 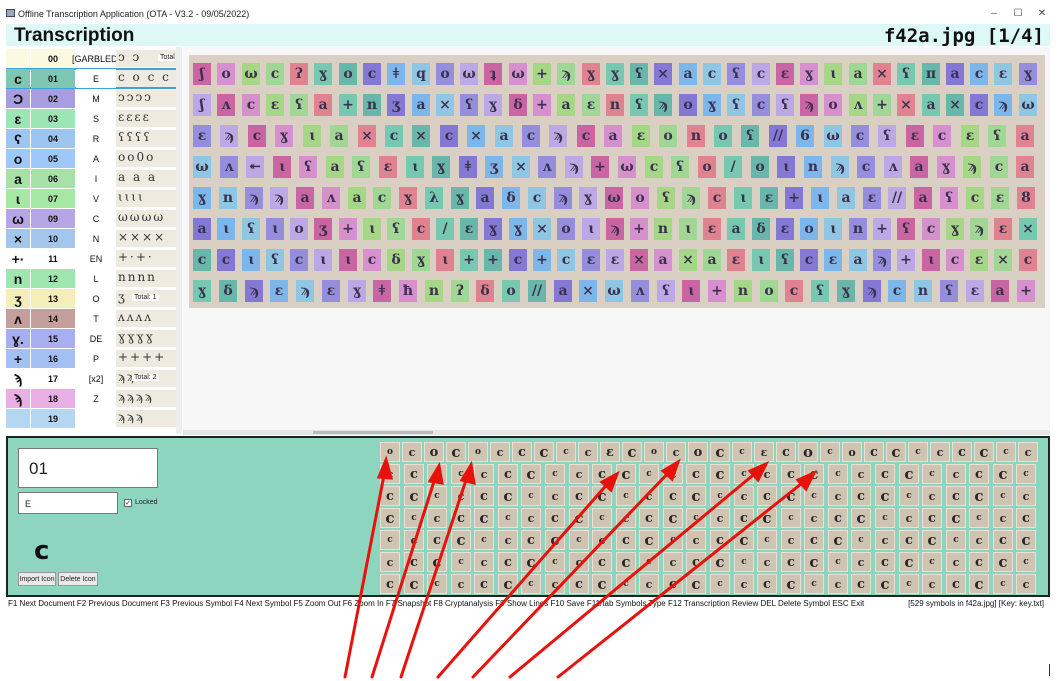 I want to click on symbol-row: 19 ϡϡϡ, so click(x=93, y=418).